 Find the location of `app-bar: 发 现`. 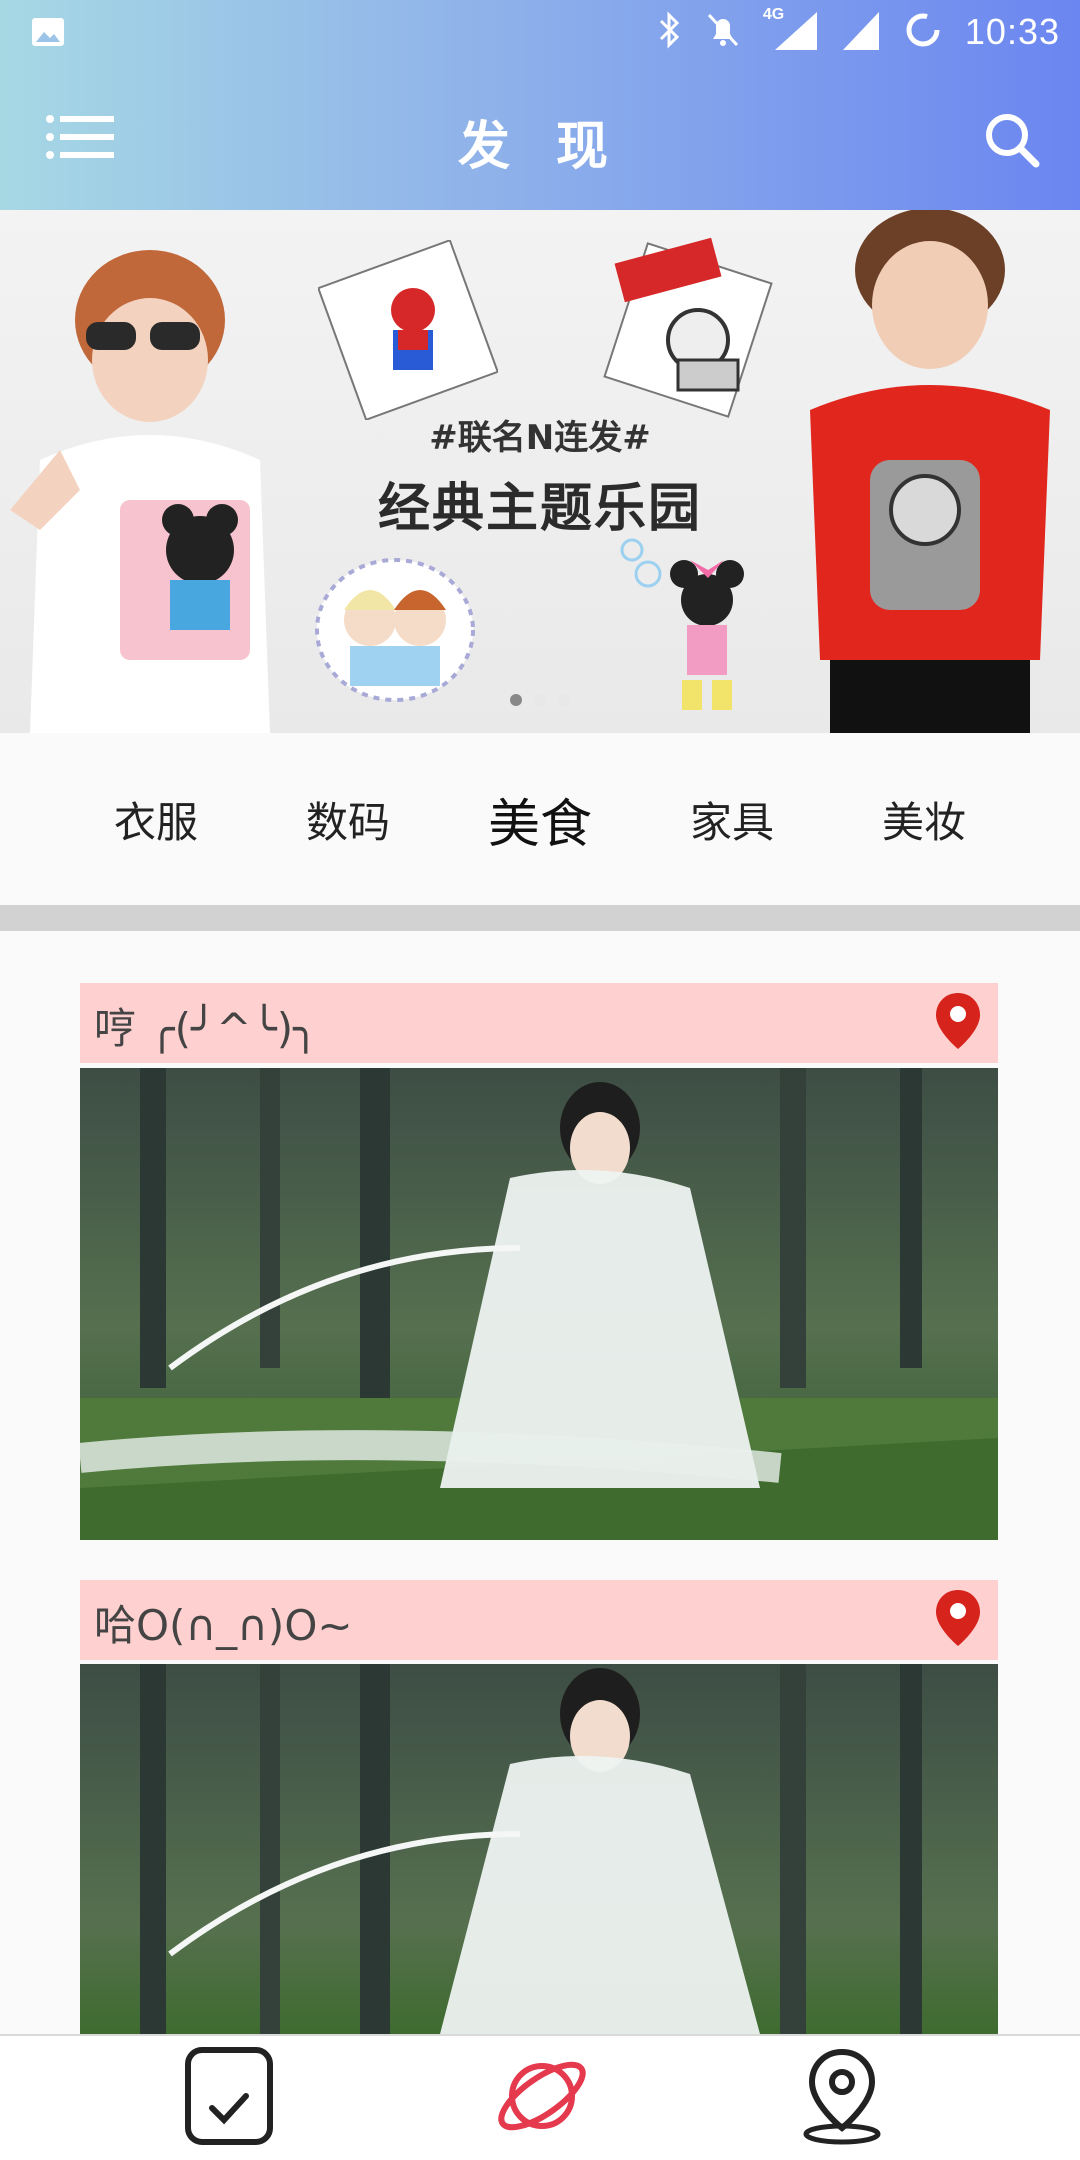

app-bar: 发 现 is located at coordinates (540, 137).